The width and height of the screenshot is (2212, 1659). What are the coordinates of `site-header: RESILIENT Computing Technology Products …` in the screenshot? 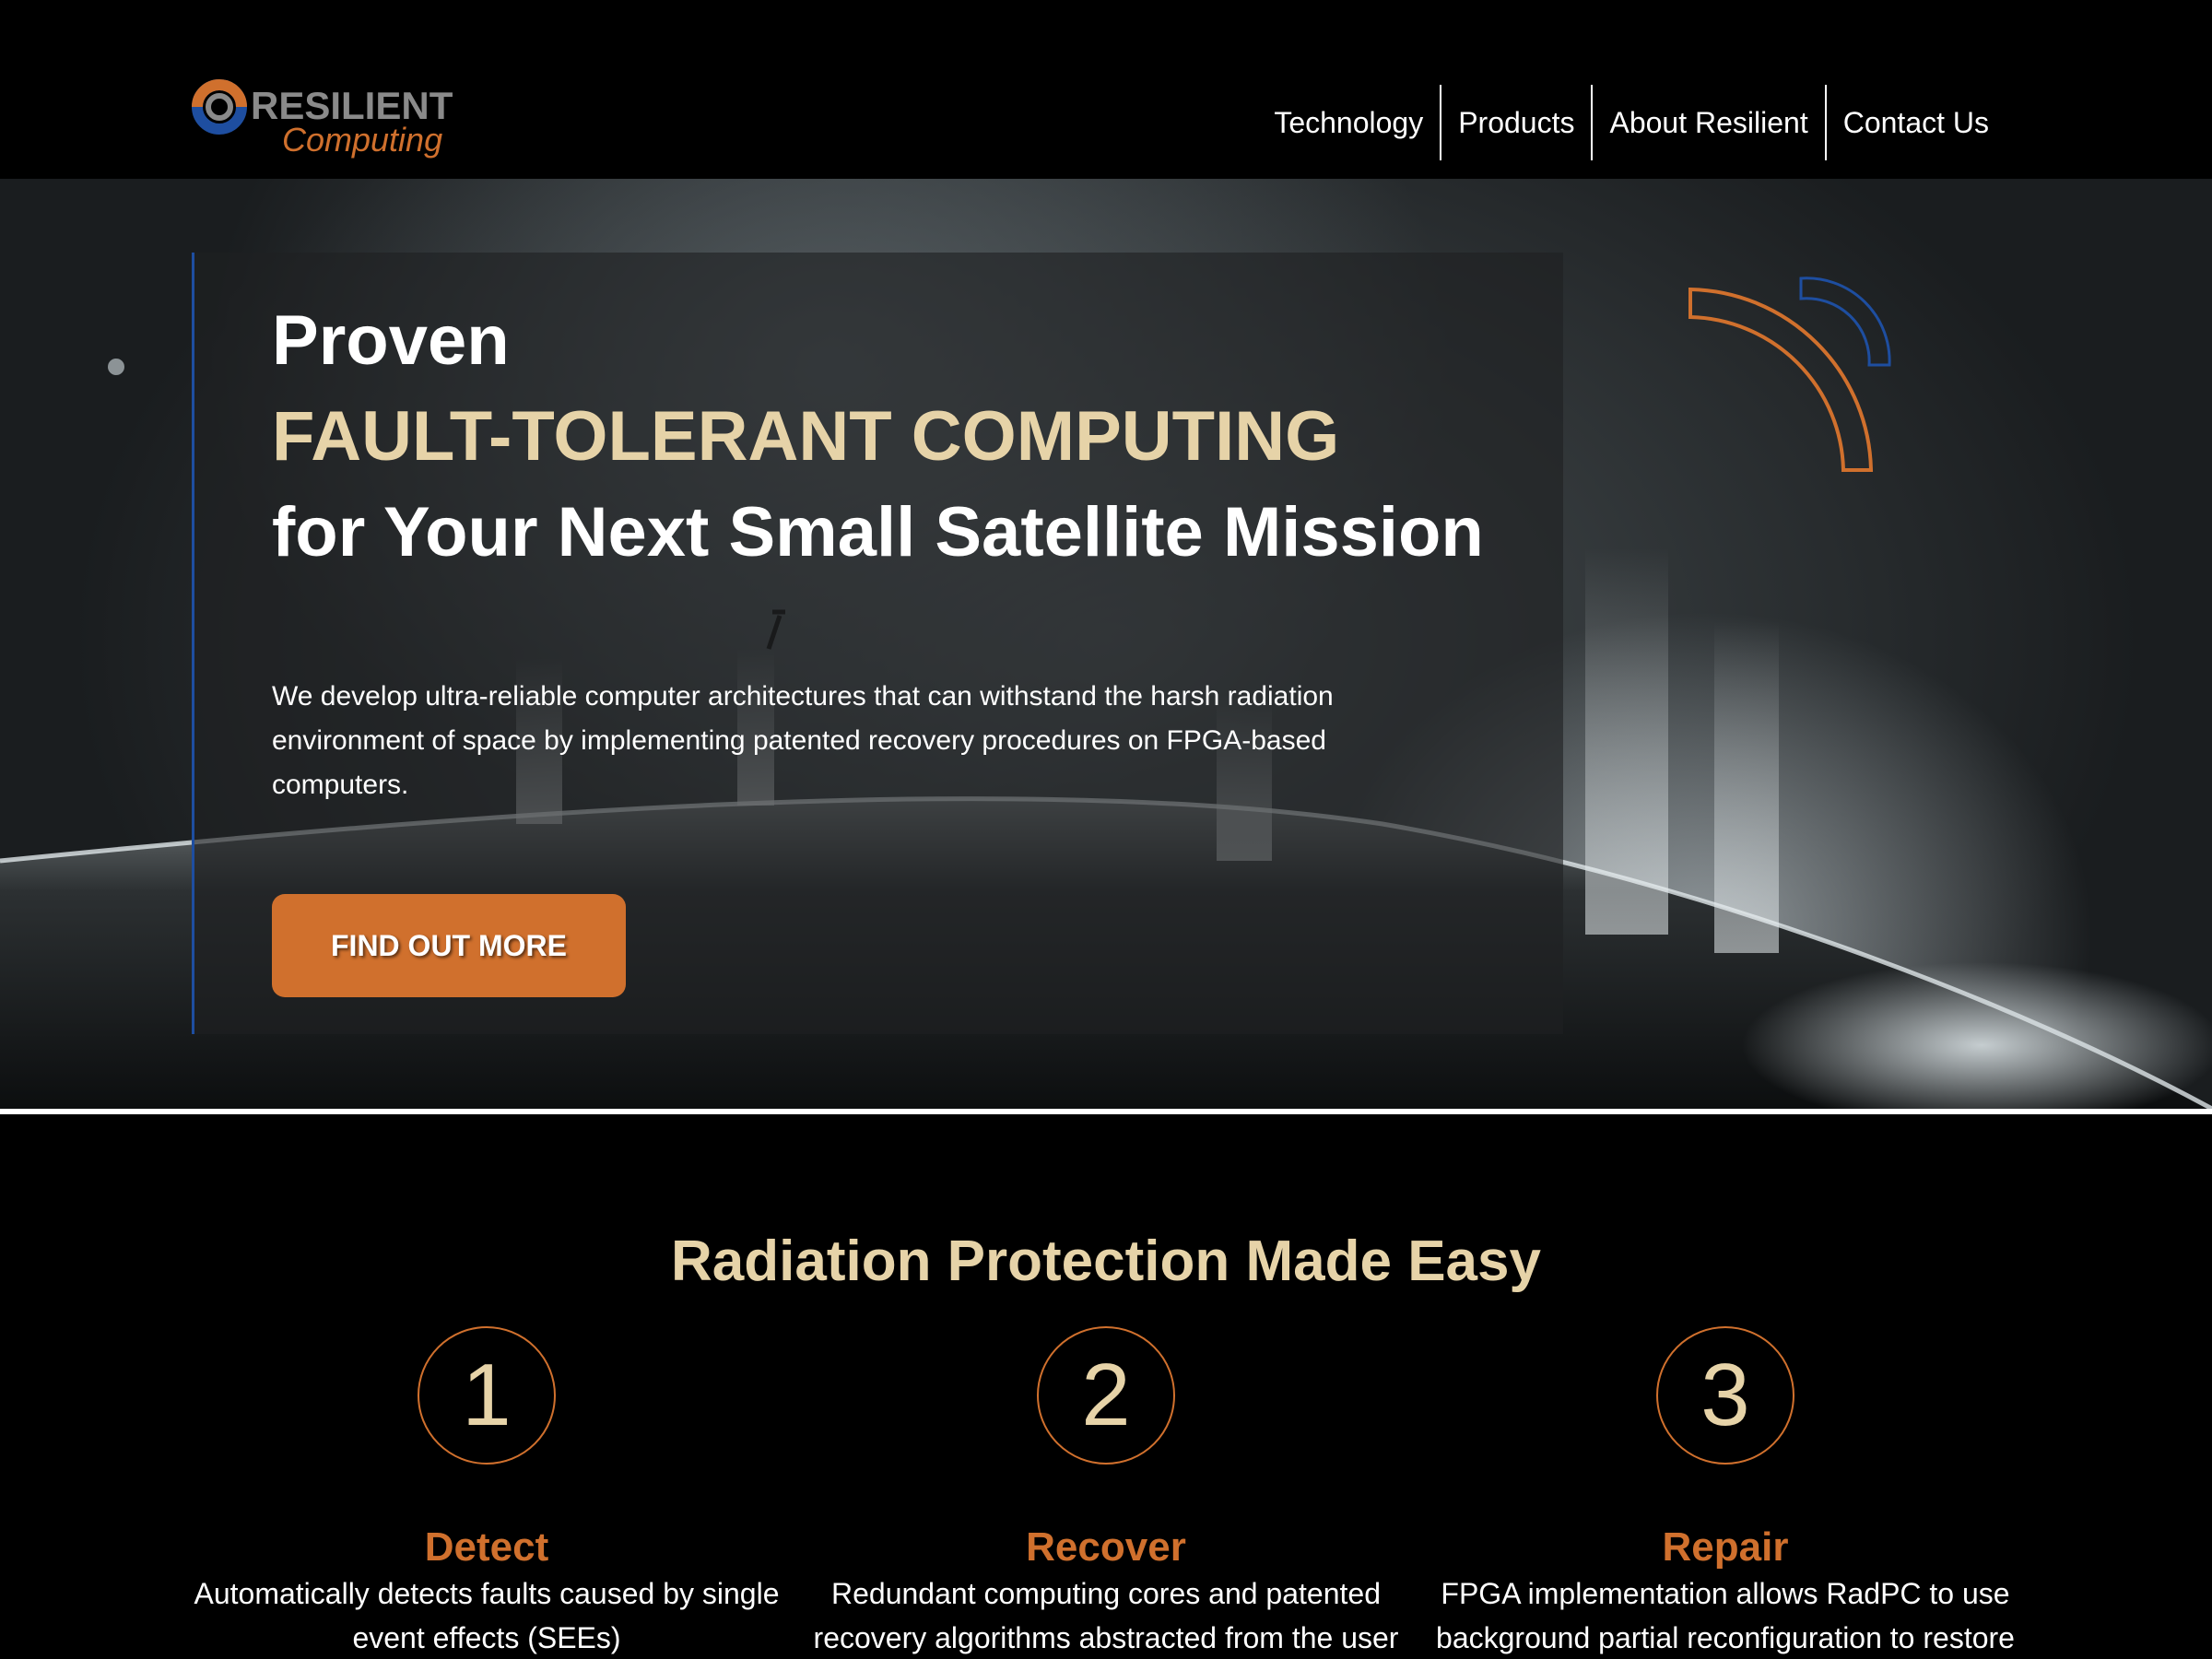 It's located at (1106, 89).